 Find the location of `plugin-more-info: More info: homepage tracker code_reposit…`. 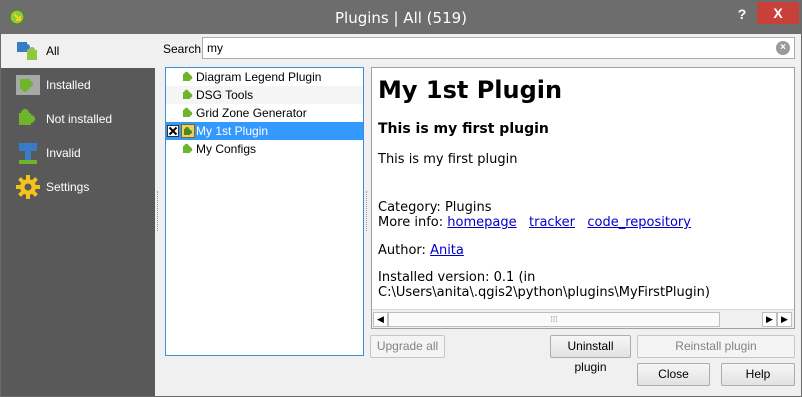

plugin-more-info: More info: homepage tracker code_reposit… is located at coordinates (534, 222).